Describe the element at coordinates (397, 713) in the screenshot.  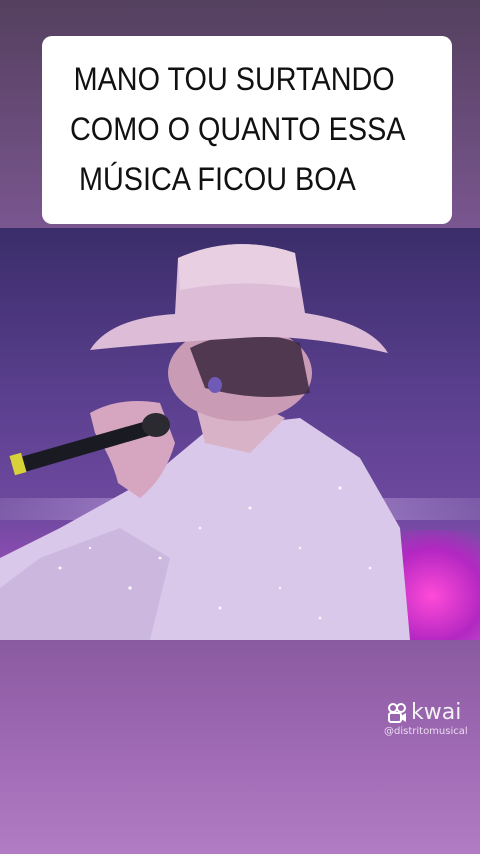
I see `kwai-logo-icon` at that location.